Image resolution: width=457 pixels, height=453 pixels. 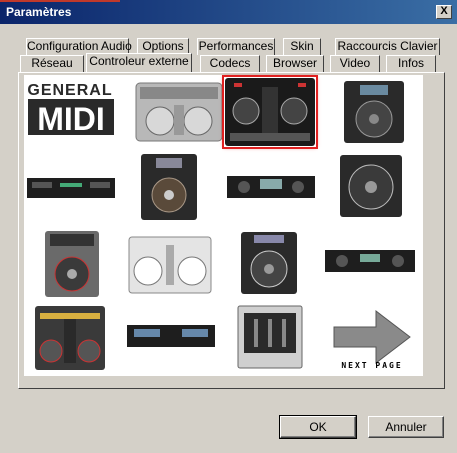 I want to click on tab-codecs: Codecs, so click(x=230, y=63).